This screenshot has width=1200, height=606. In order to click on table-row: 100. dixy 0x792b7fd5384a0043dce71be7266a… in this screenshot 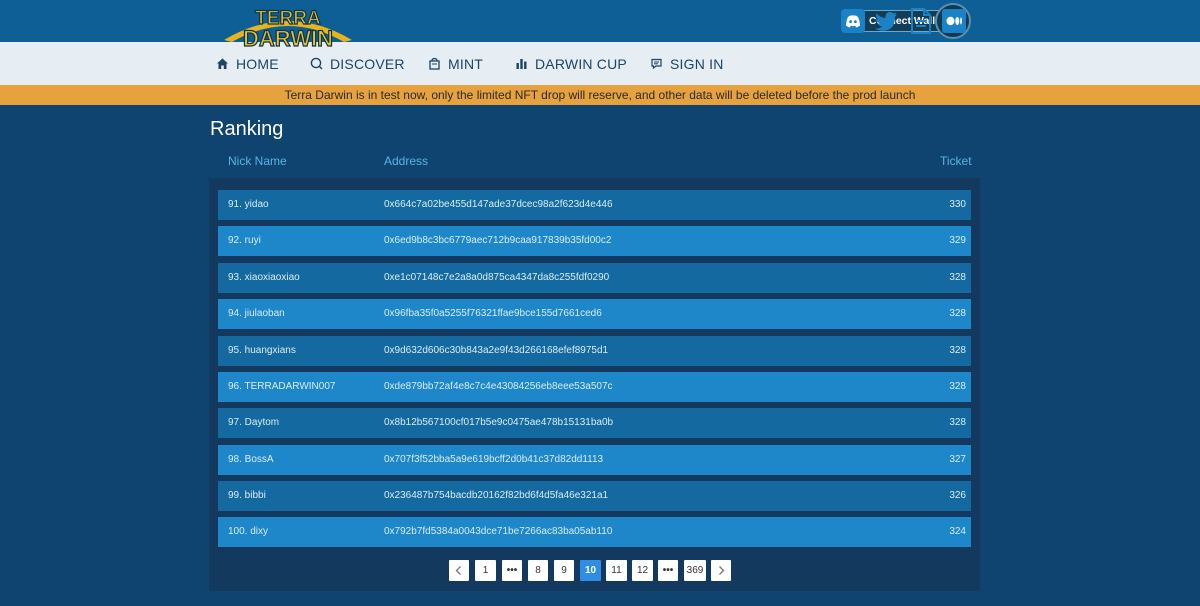, I will do `click(594, 532)`.